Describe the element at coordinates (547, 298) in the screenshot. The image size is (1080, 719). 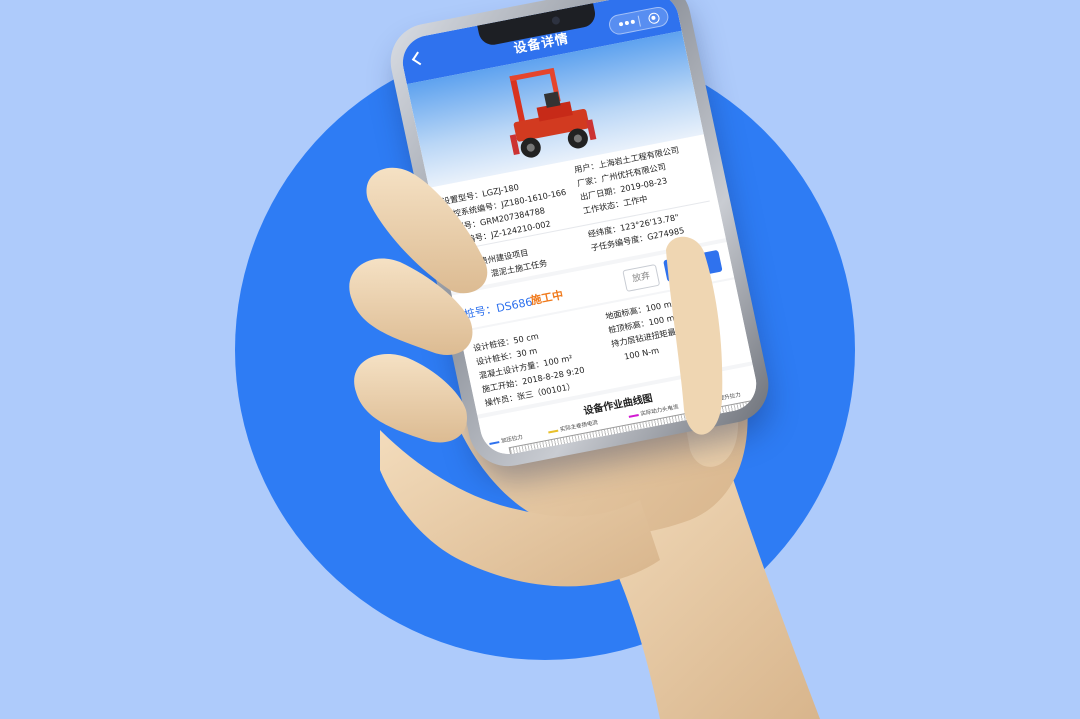
I see `pile-status-badge: 施工中` at that location.